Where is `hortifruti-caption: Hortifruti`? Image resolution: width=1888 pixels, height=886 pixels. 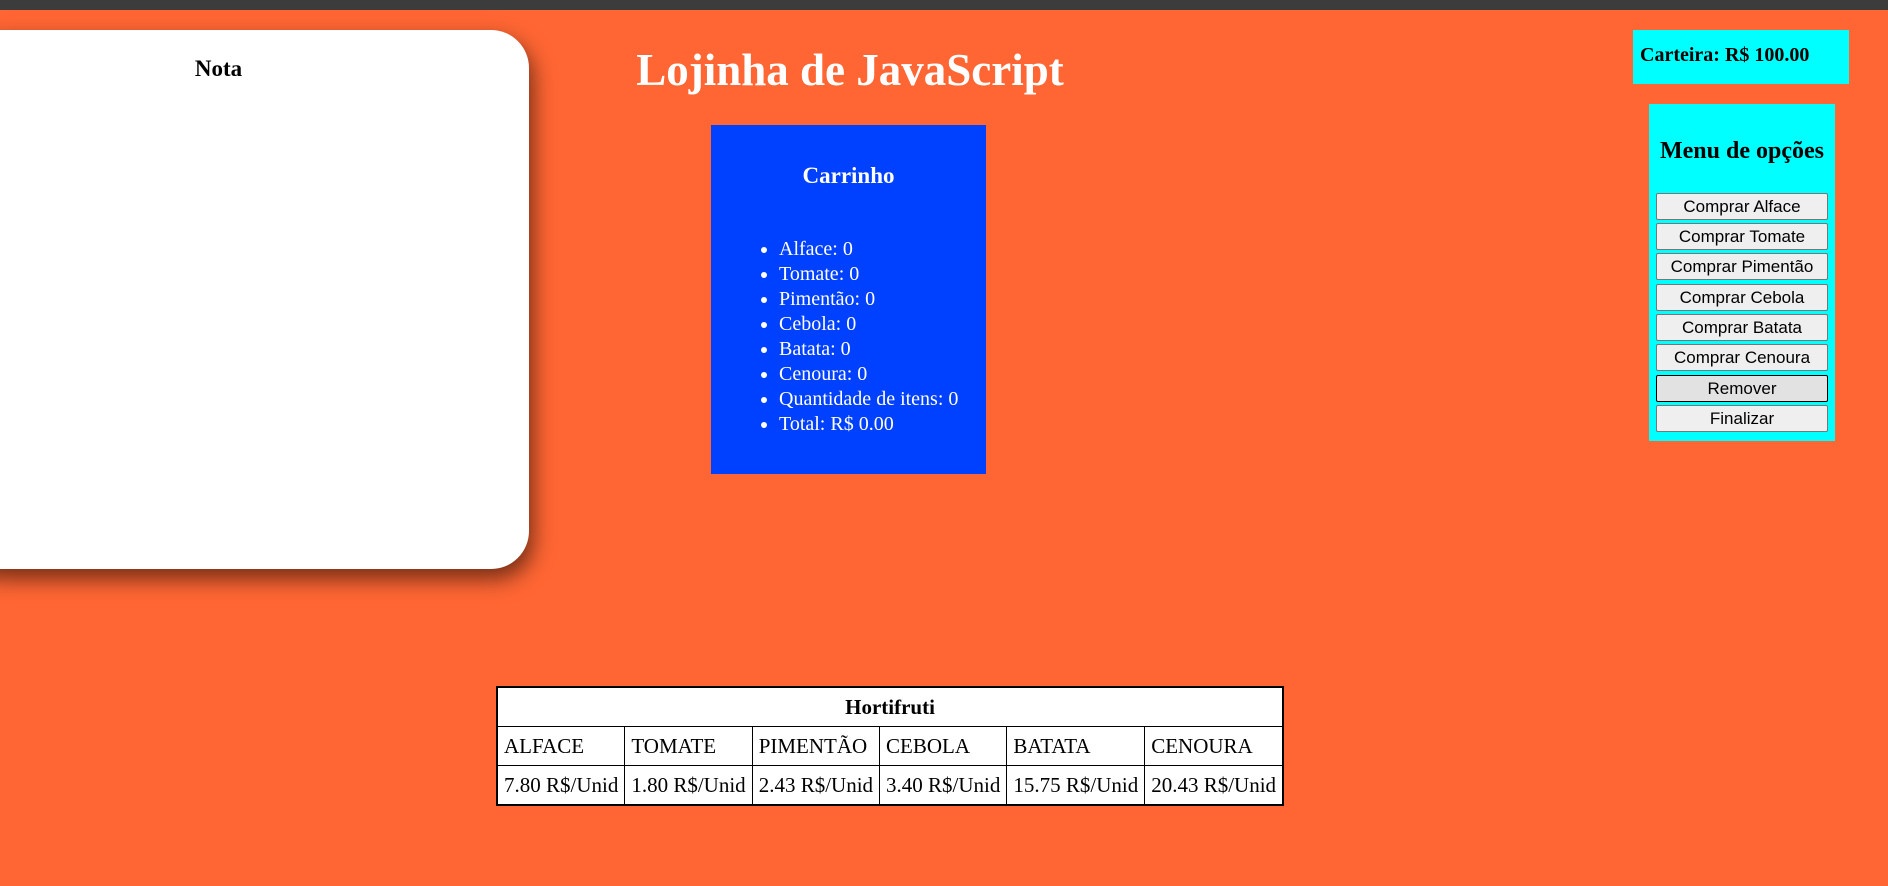 hortifruti-caption: Hortifruti is located at coordinates (890, 706).